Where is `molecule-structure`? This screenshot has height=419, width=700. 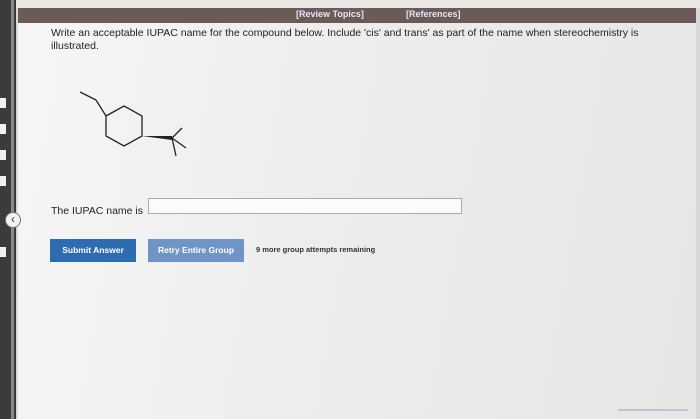
molecule-structure is located at coordinates (133, 124).